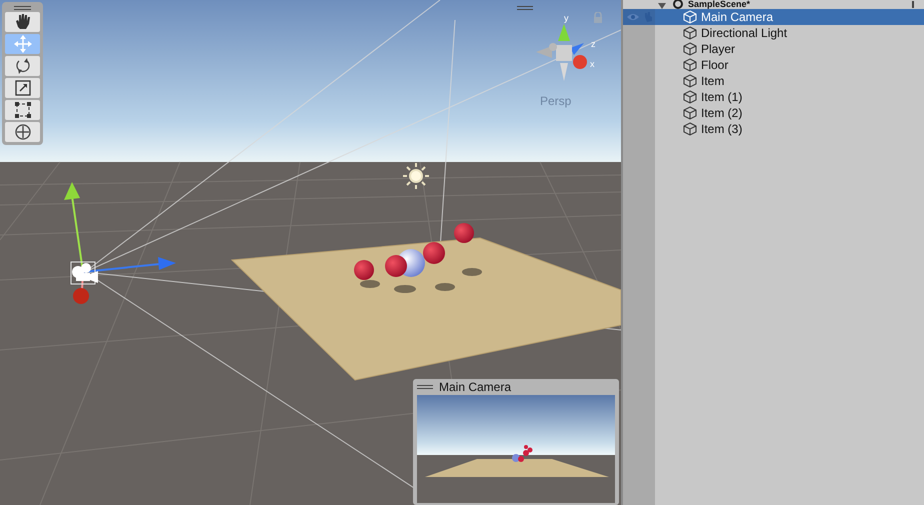 Image resolution: width=924 pixels, height=505 pixels. What do you see at coordinates (773, 97) in the screenshot?
I see `hierarchy-item: Item (1)` at bounding box center [773, 97].